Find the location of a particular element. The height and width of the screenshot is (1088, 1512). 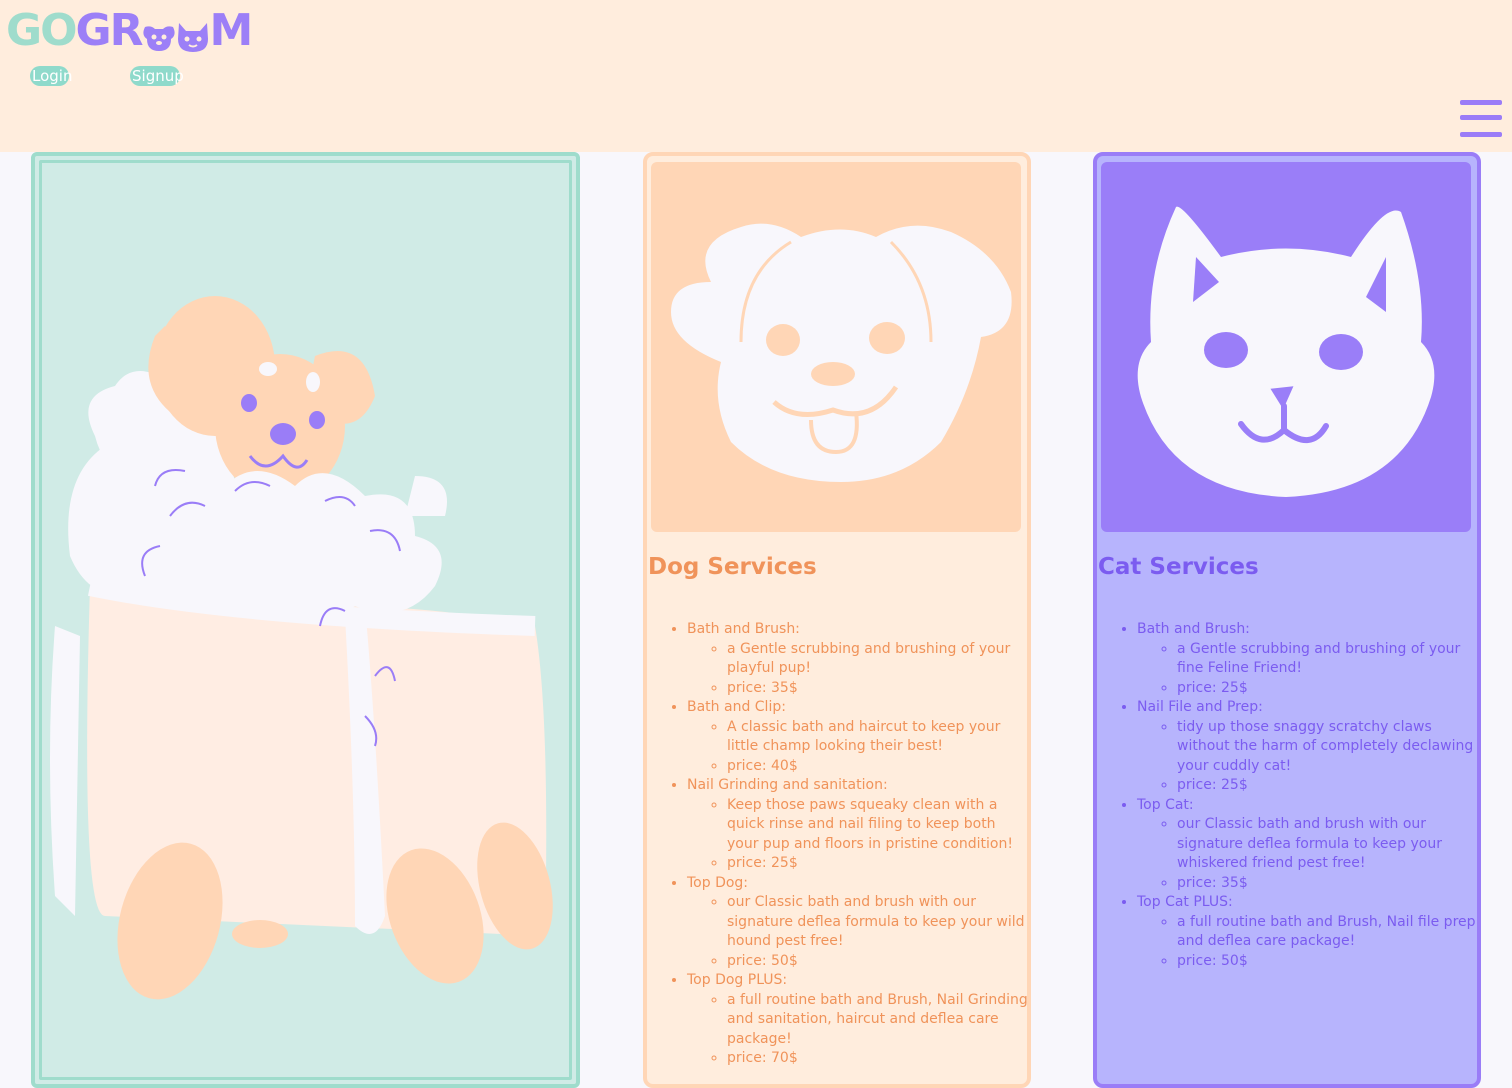

service-name: Top Dog PLUS: is located at coordinates (737, 980).